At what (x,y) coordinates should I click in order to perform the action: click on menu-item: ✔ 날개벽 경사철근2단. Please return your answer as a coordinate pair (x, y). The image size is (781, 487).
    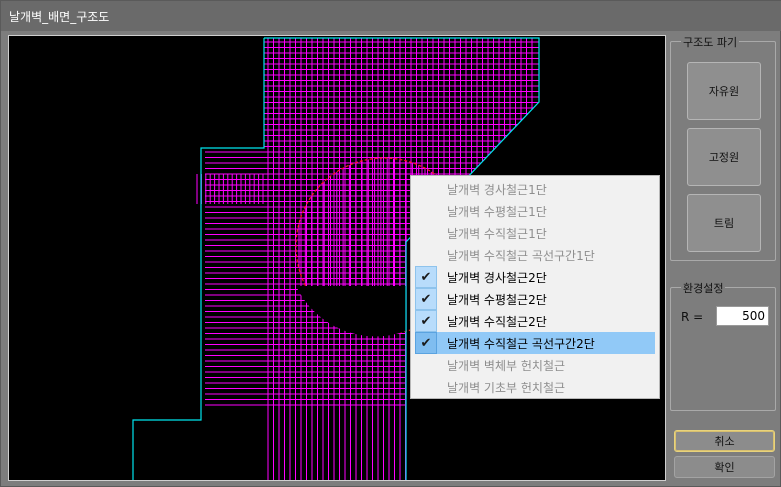
    Looking at the image, I should click on (535, 277).